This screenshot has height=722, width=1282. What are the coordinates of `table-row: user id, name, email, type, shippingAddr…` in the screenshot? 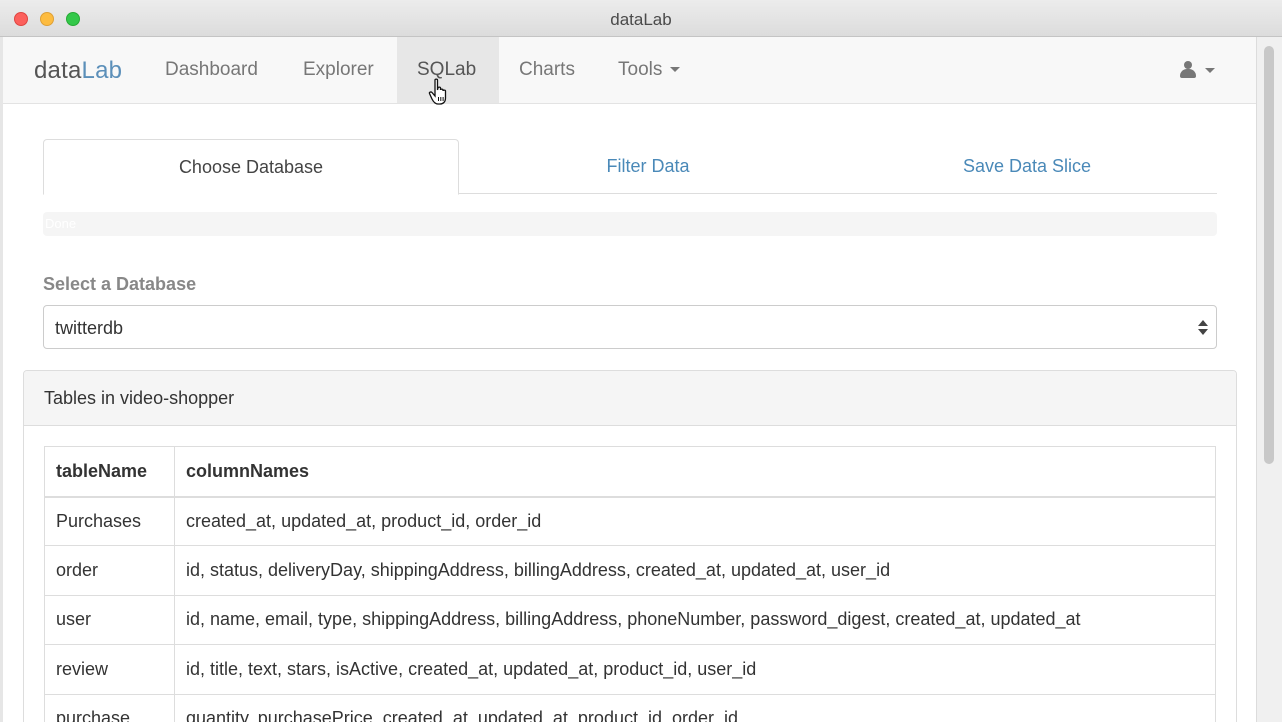 It's located at (630, 620).